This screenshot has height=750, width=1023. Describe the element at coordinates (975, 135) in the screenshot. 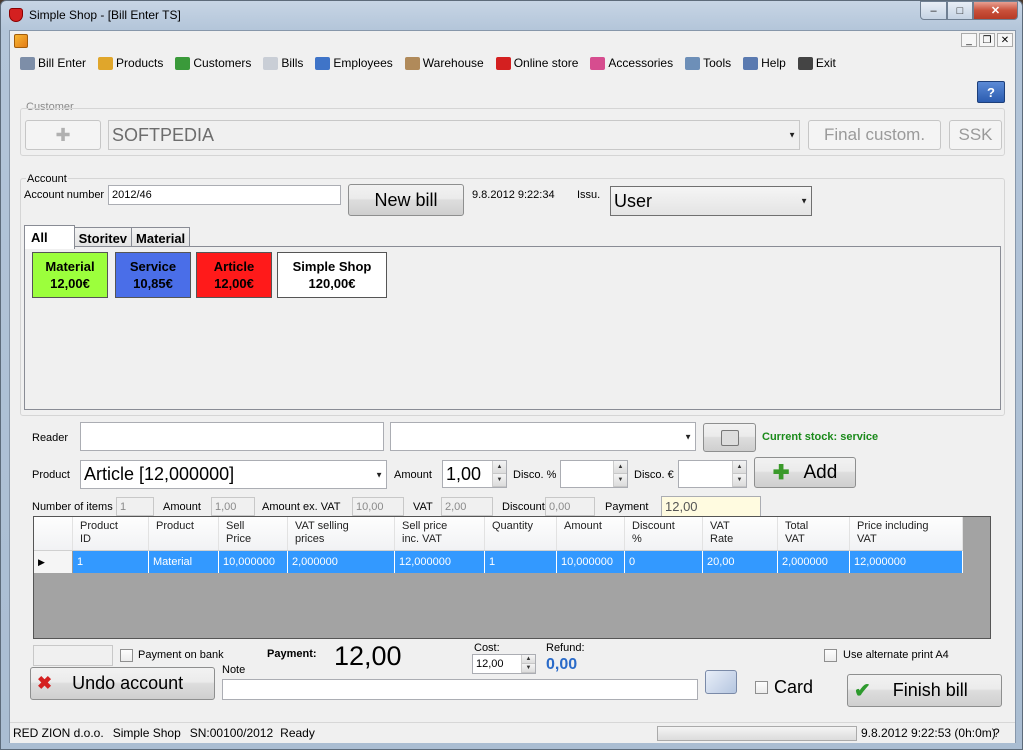

I see `ssk-button: SSK` at that location.